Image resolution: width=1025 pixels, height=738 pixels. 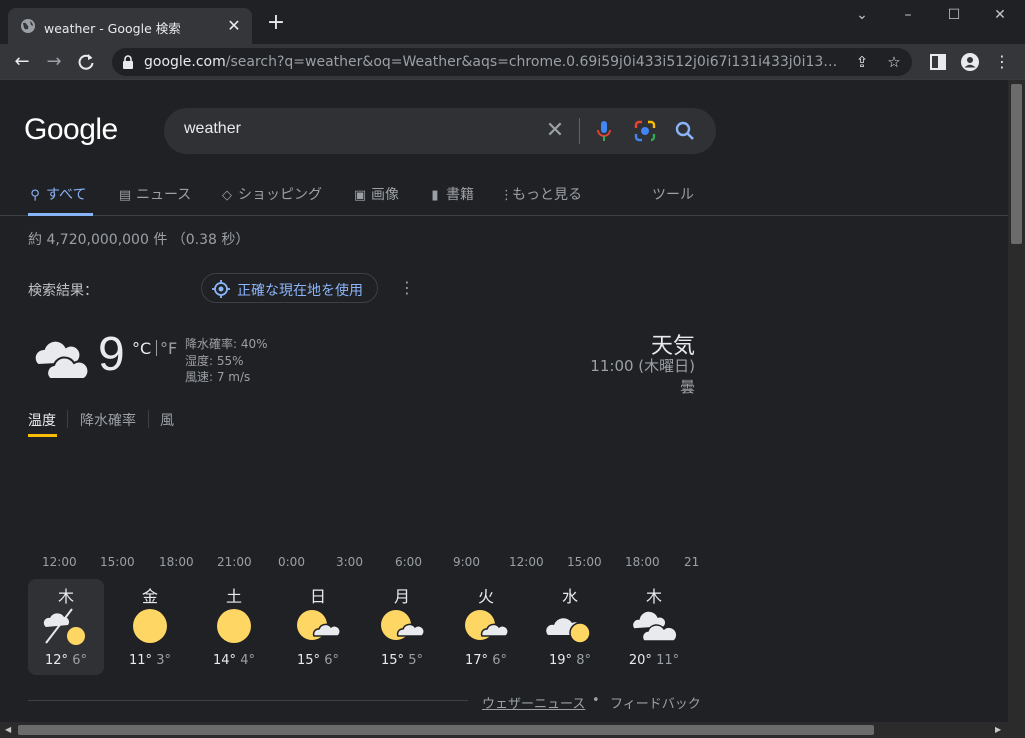 What do you see at coordinates (533, 702) in the screenshot?
I see `weathernews-link: ウェザーニュース` at bounding box center [533, 702].